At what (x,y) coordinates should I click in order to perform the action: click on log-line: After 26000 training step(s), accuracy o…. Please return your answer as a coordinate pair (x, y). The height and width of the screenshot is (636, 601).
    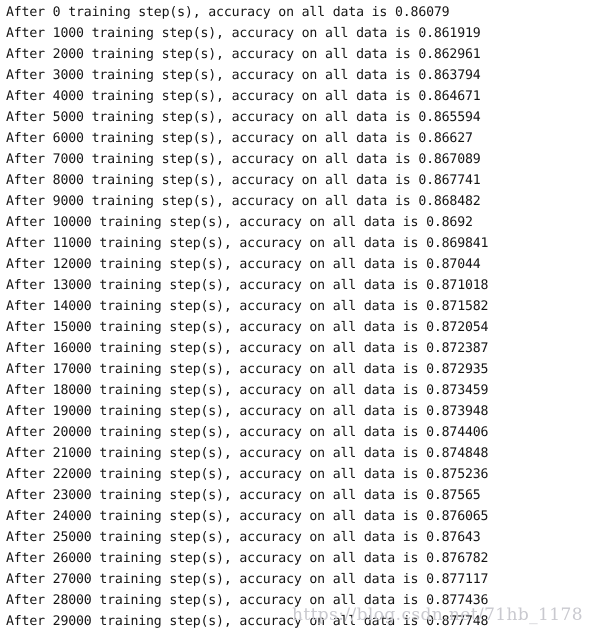
    Looking at the image, I should click on (247, 558).